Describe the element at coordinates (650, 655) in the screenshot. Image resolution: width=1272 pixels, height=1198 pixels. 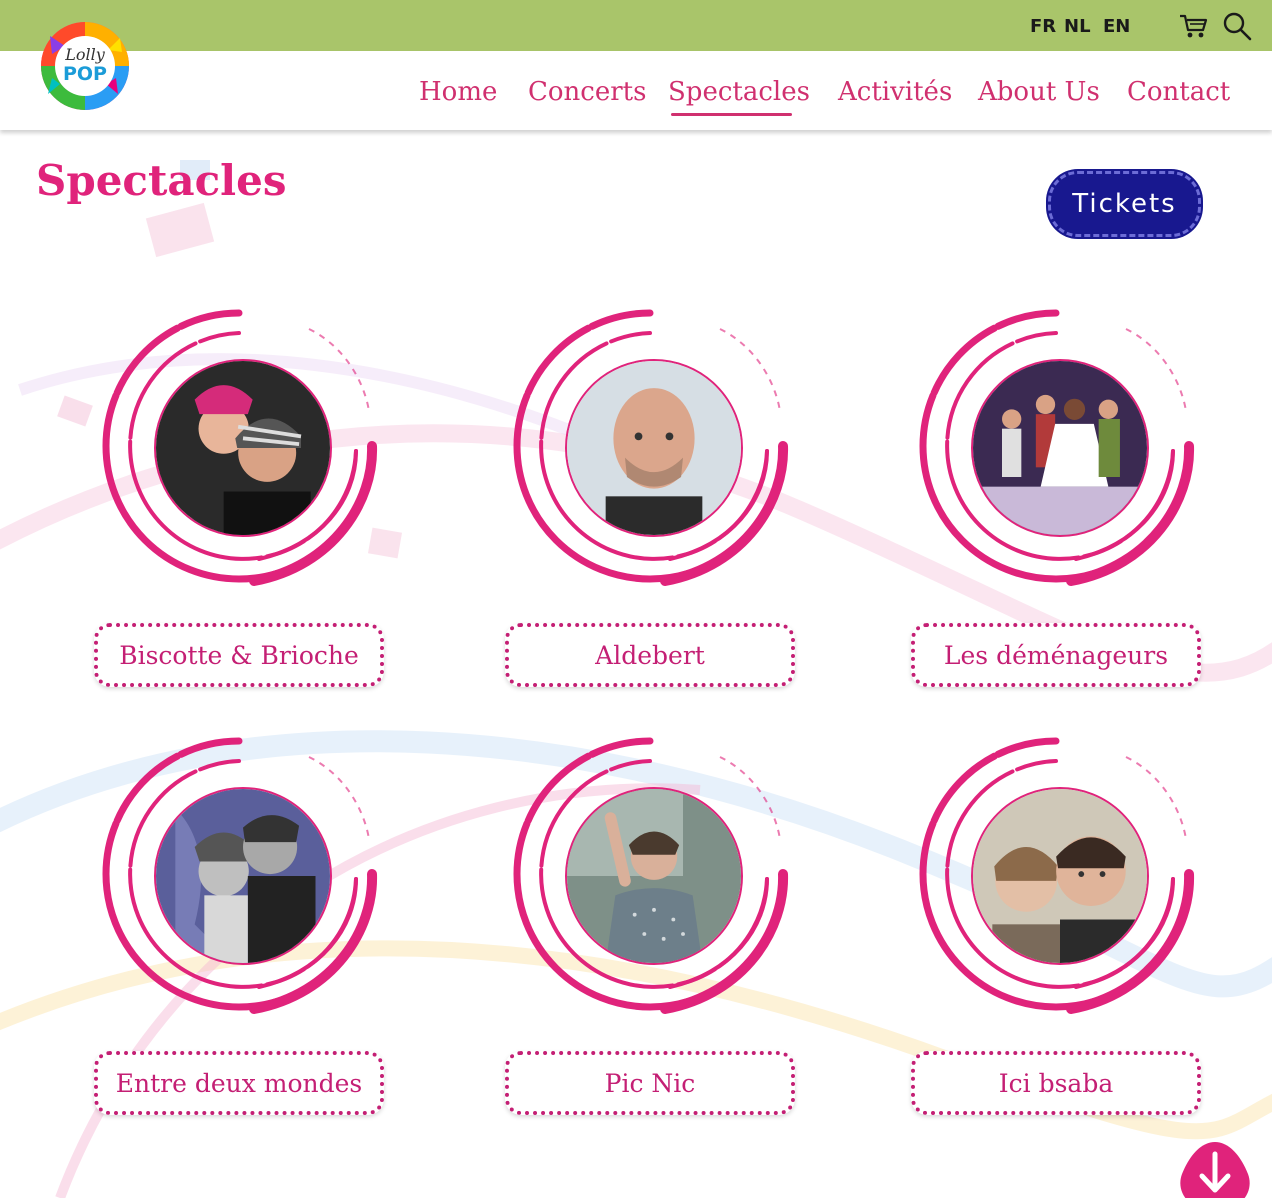
I see `show-title-button: Aldebert` at that location.